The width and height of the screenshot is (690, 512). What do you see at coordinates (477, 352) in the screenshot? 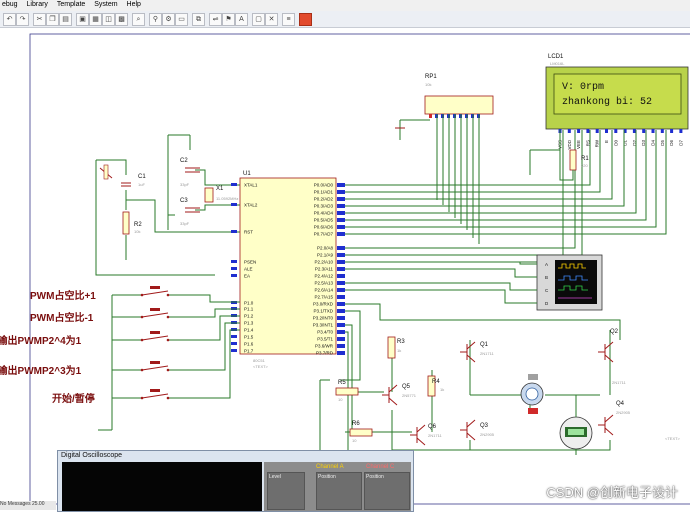
I see `transistor-q1: Q1 2N1711` at bounding box center [477, 352].